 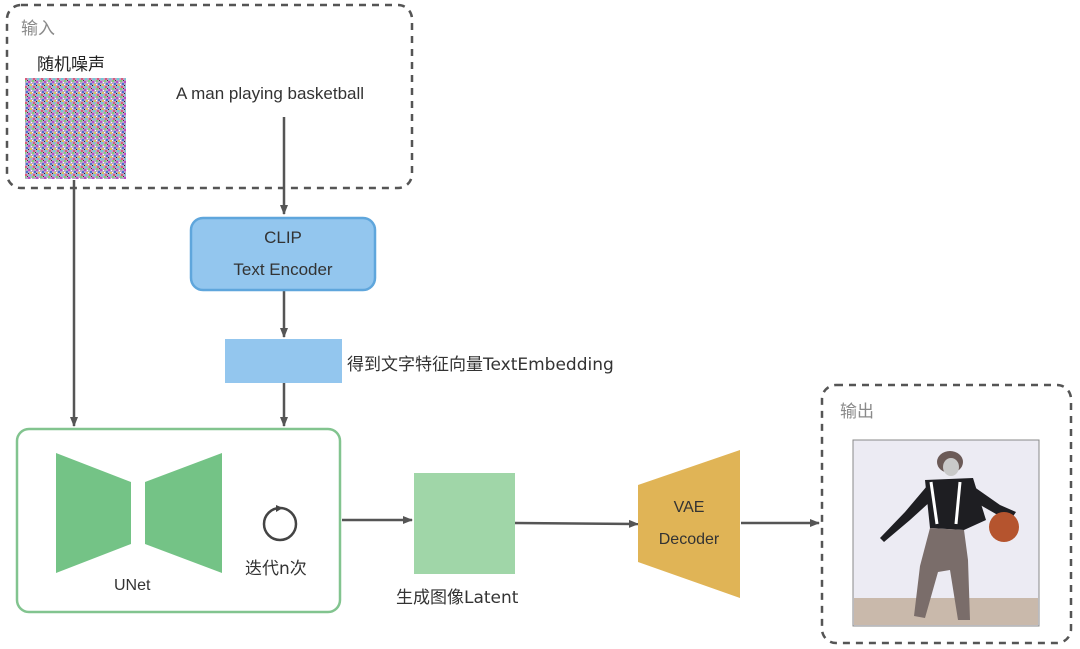 What do you see at coordinates (71, 65) in the screenshot?
I see `noise-label: 随机噪声` at bounding box center [71, 65].